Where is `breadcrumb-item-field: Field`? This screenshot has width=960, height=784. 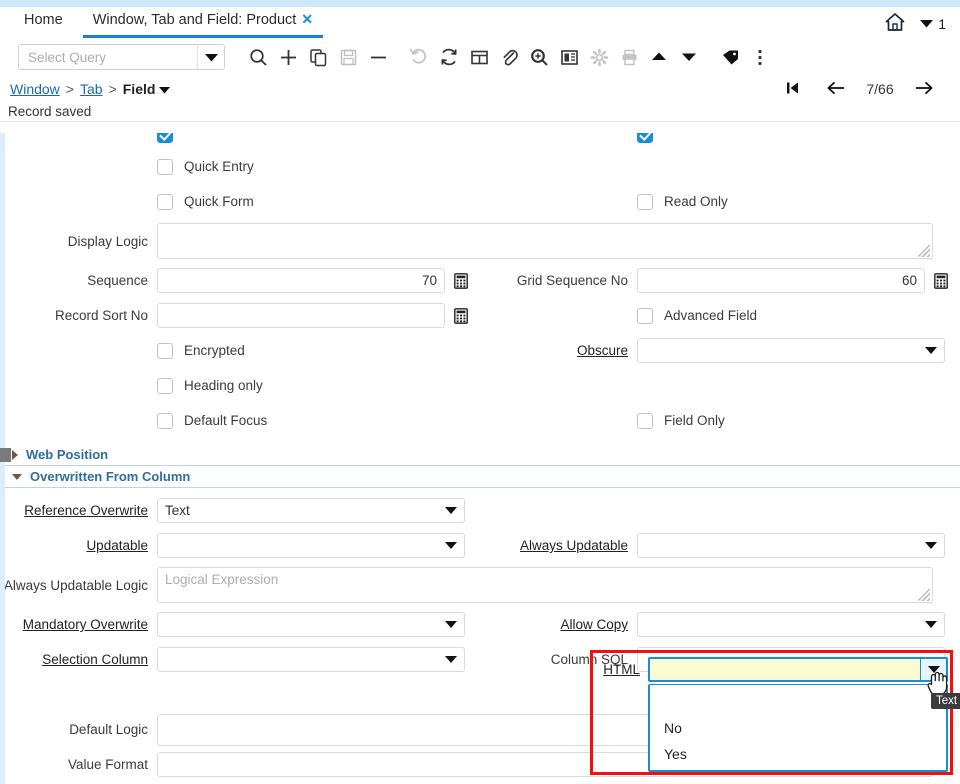 breadcrumb-item-field: Field is located at coordinates (139, 89).